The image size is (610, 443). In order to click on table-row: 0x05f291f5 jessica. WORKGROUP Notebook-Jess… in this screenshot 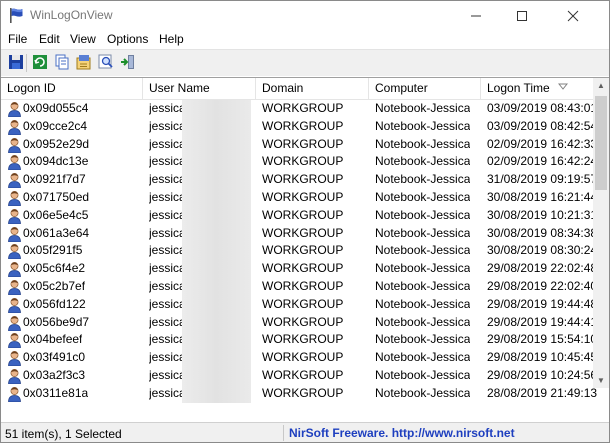, I will do `click(299, 251)`.